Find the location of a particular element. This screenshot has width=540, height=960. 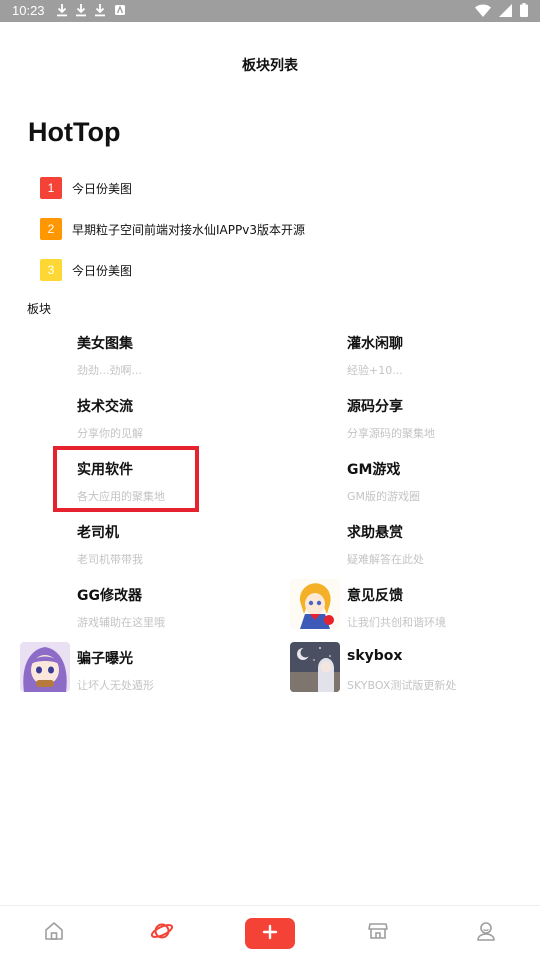

board-name: 美女图集 is located at coordinates (105, 344).